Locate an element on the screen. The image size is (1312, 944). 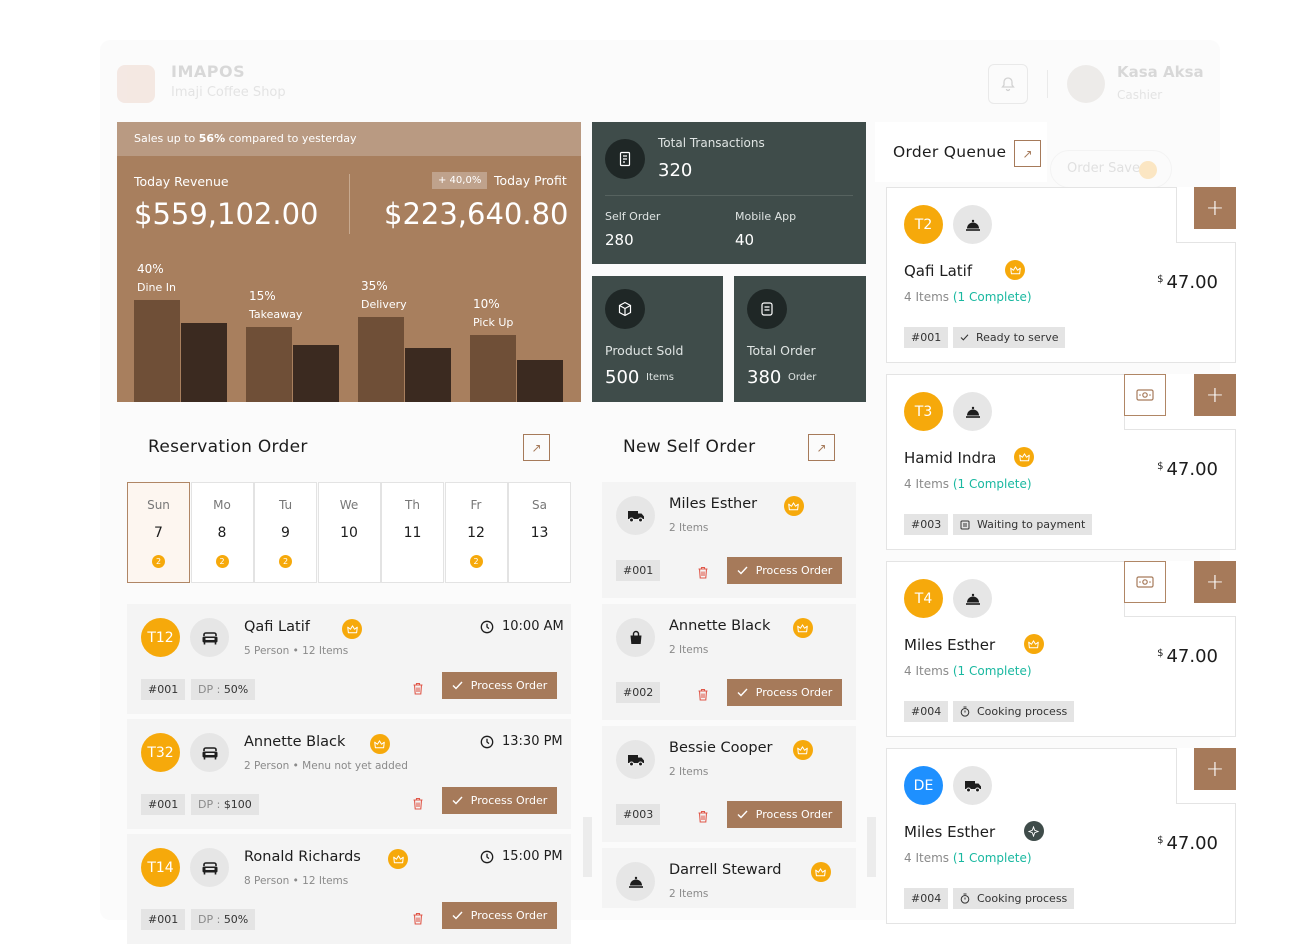
customer-name: Miles Esther is located at coordinates (950, 645).